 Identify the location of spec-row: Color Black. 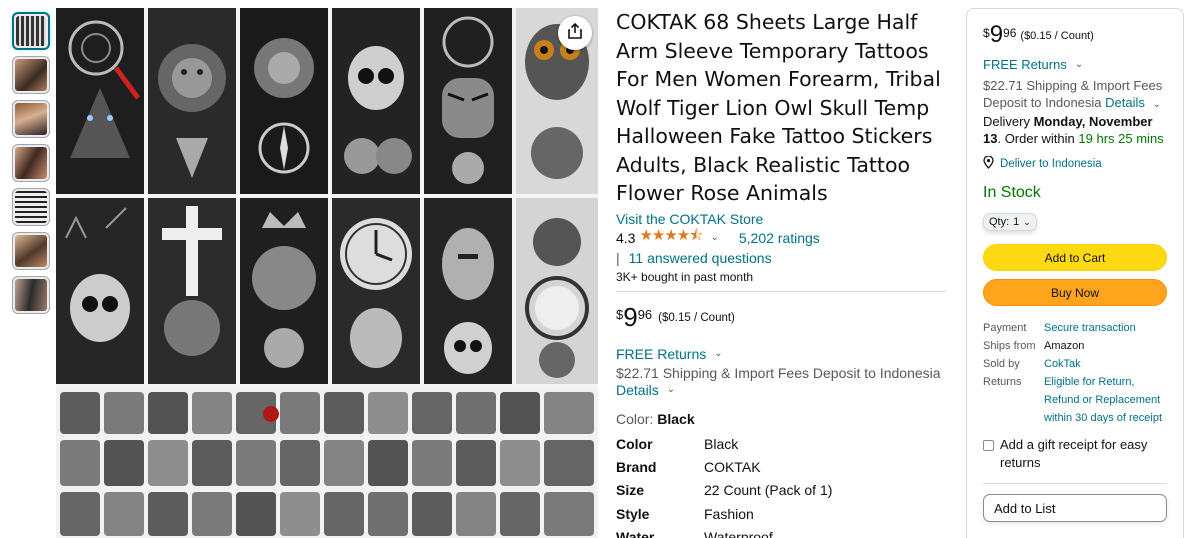
(724, 447).